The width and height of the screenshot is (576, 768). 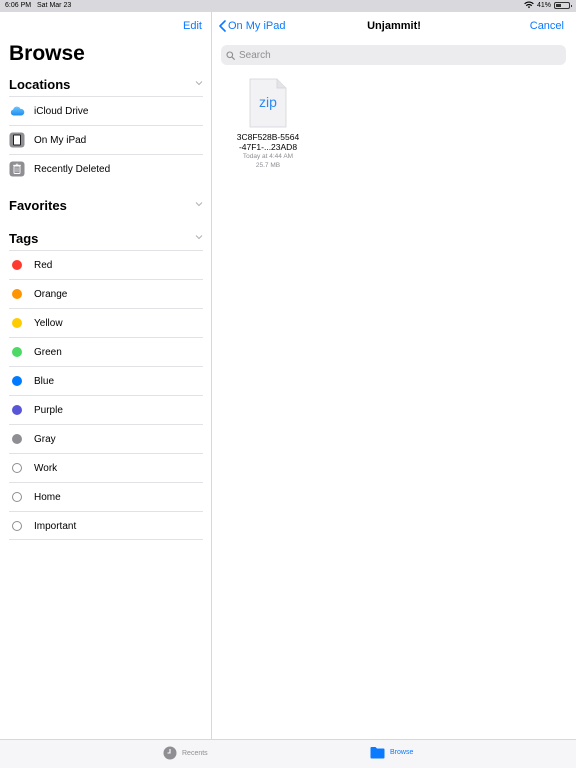 What do you see at coordinates (288, 753) in the screenshot?
I see `tab-bar: Recents Browse` at bounding box center [288, 753].